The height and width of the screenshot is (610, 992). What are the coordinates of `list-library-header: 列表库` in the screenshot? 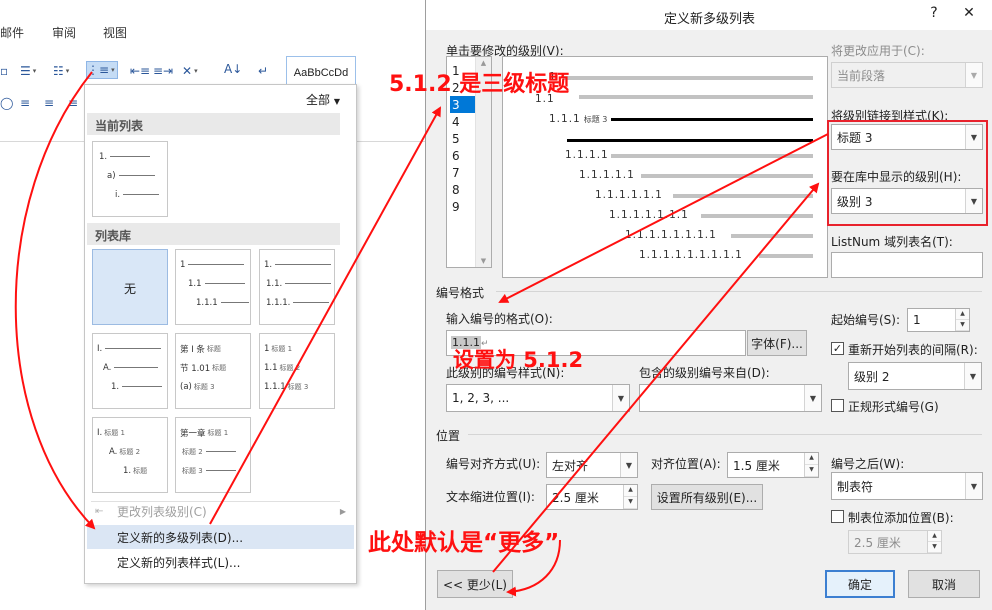 It's located at (213, 234).